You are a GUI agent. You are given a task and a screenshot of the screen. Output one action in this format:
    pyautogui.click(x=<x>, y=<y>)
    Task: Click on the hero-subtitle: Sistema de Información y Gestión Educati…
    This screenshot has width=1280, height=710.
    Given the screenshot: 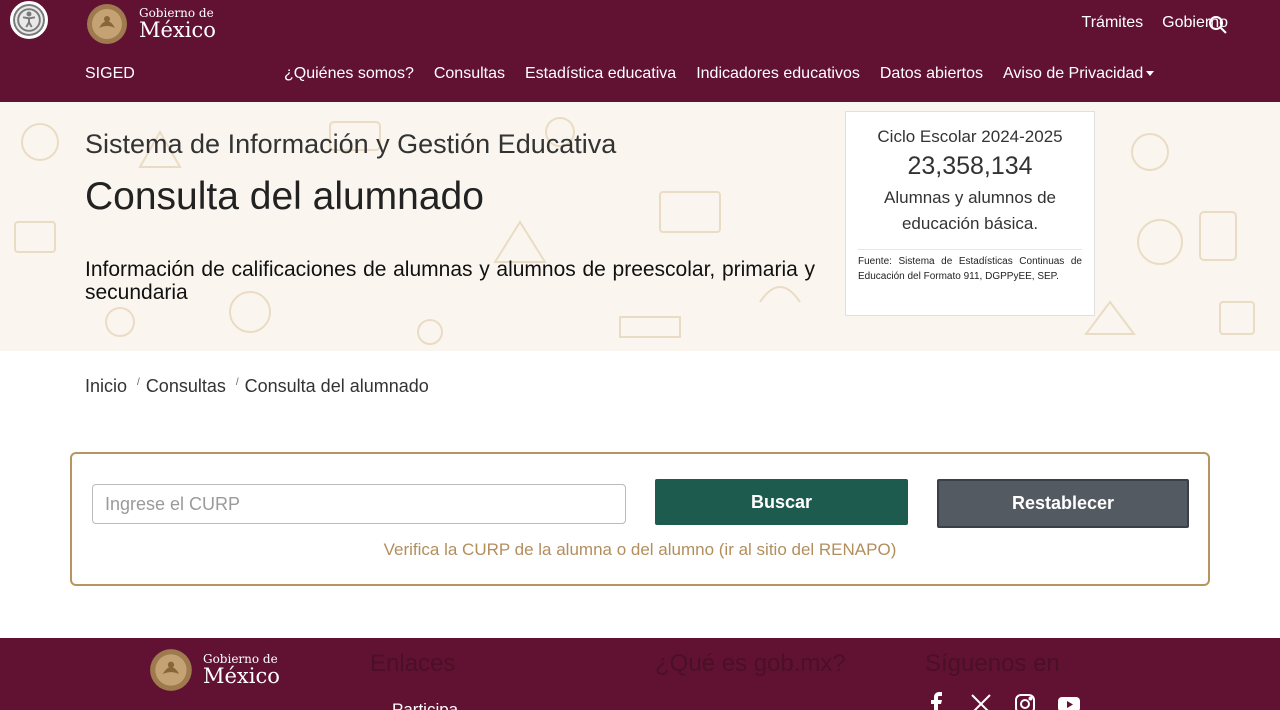 What is the action you would take?
    pyautogui.click(x=351, y=144)
    